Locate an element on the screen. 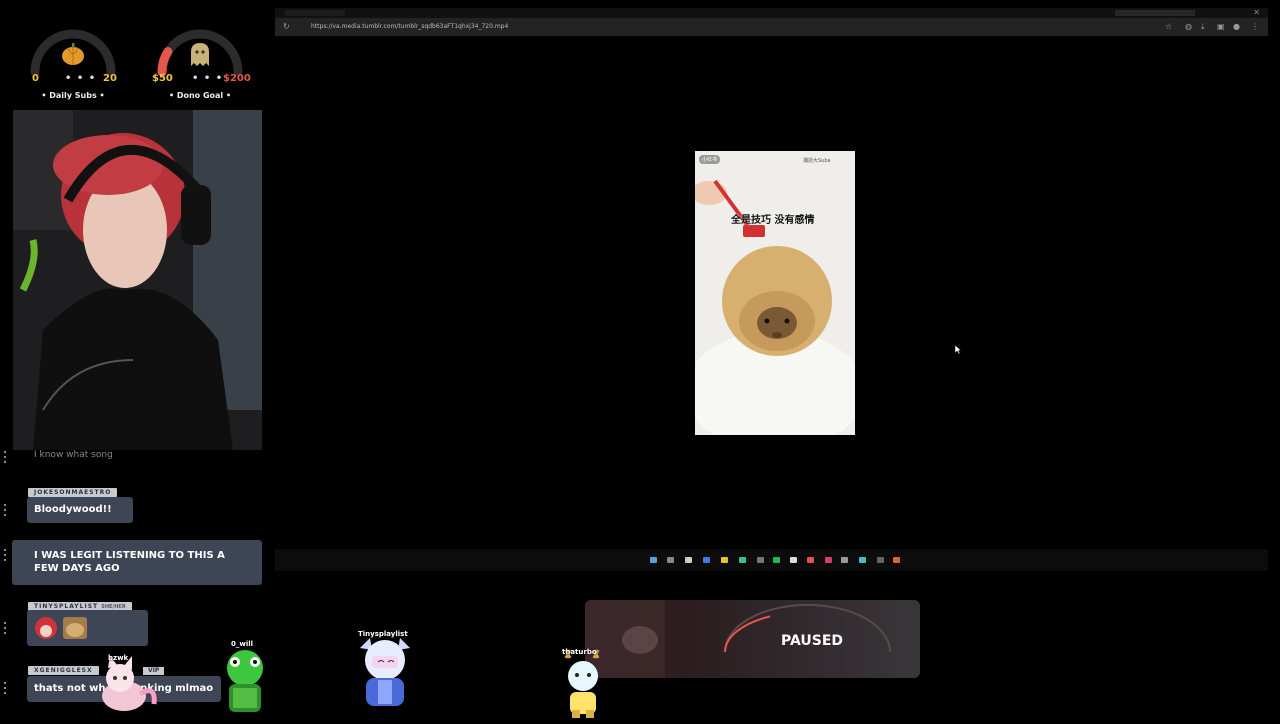 This screenshot has height=724, width=1280. spotify-icon is located at coordinates (776, 560).